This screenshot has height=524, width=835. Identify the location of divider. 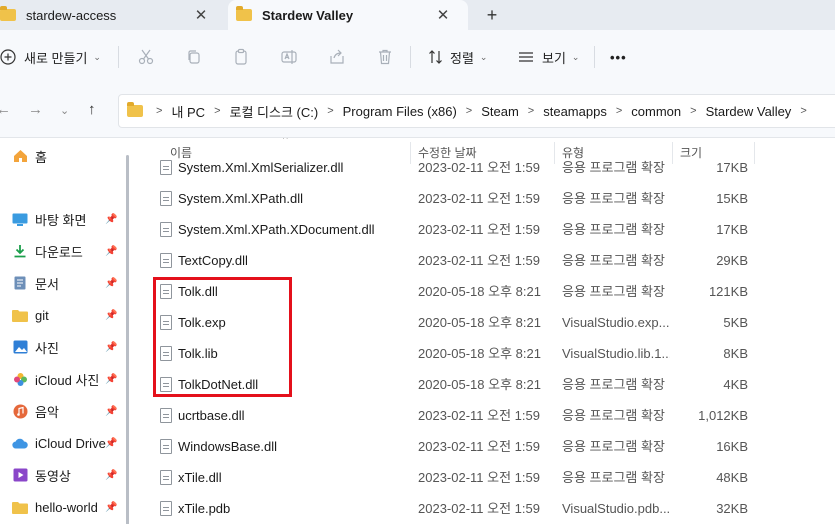
(410, 57).